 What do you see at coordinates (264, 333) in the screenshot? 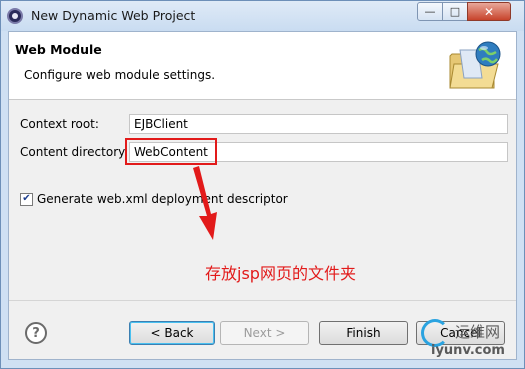
I see `next-button: Next >` at bounding box center [264, 333].